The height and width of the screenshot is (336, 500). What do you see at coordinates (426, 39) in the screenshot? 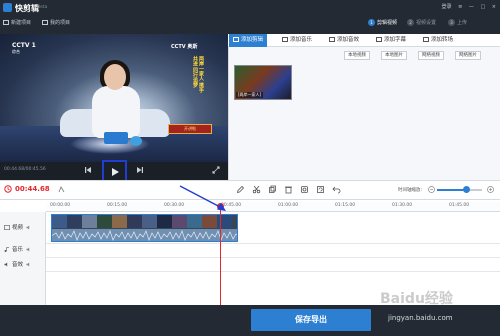
I see `transition-icon` at bounding box center [426, 39].